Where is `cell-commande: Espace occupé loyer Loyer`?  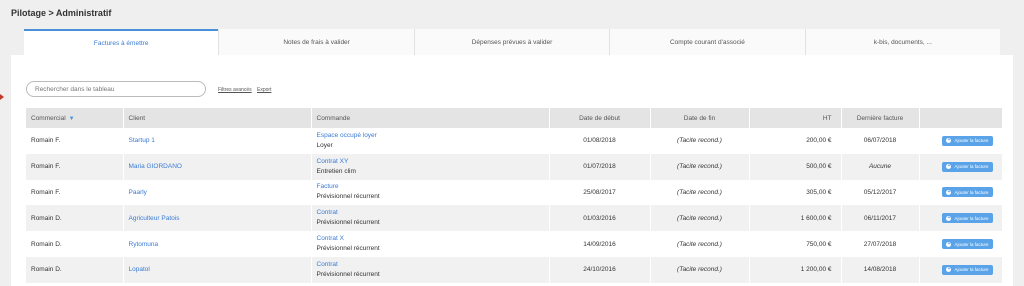
cell-commande: Espace occupé loyer Loyer is located at coordinates (430, 141).